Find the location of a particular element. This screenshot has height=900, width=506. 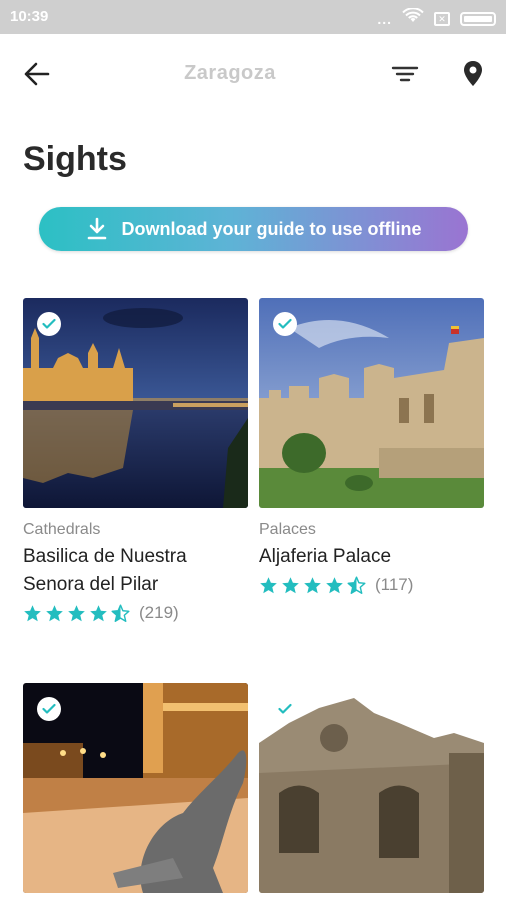

status-icons: ... ✕ is located at coordinates (436, 18).